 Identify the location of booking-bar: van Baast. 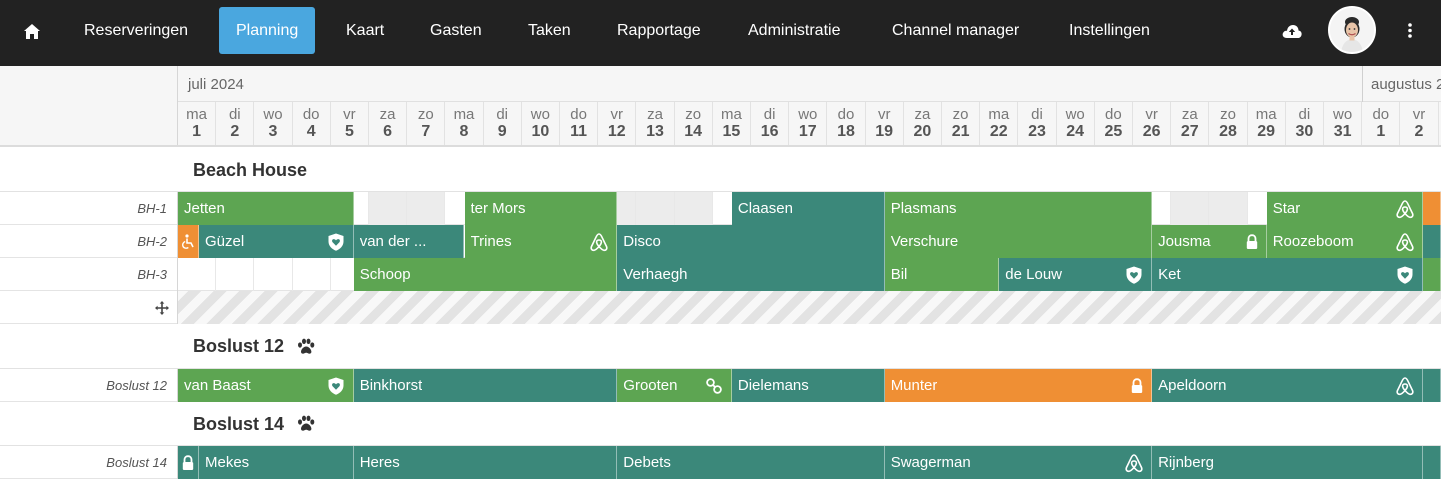
(266, 385).